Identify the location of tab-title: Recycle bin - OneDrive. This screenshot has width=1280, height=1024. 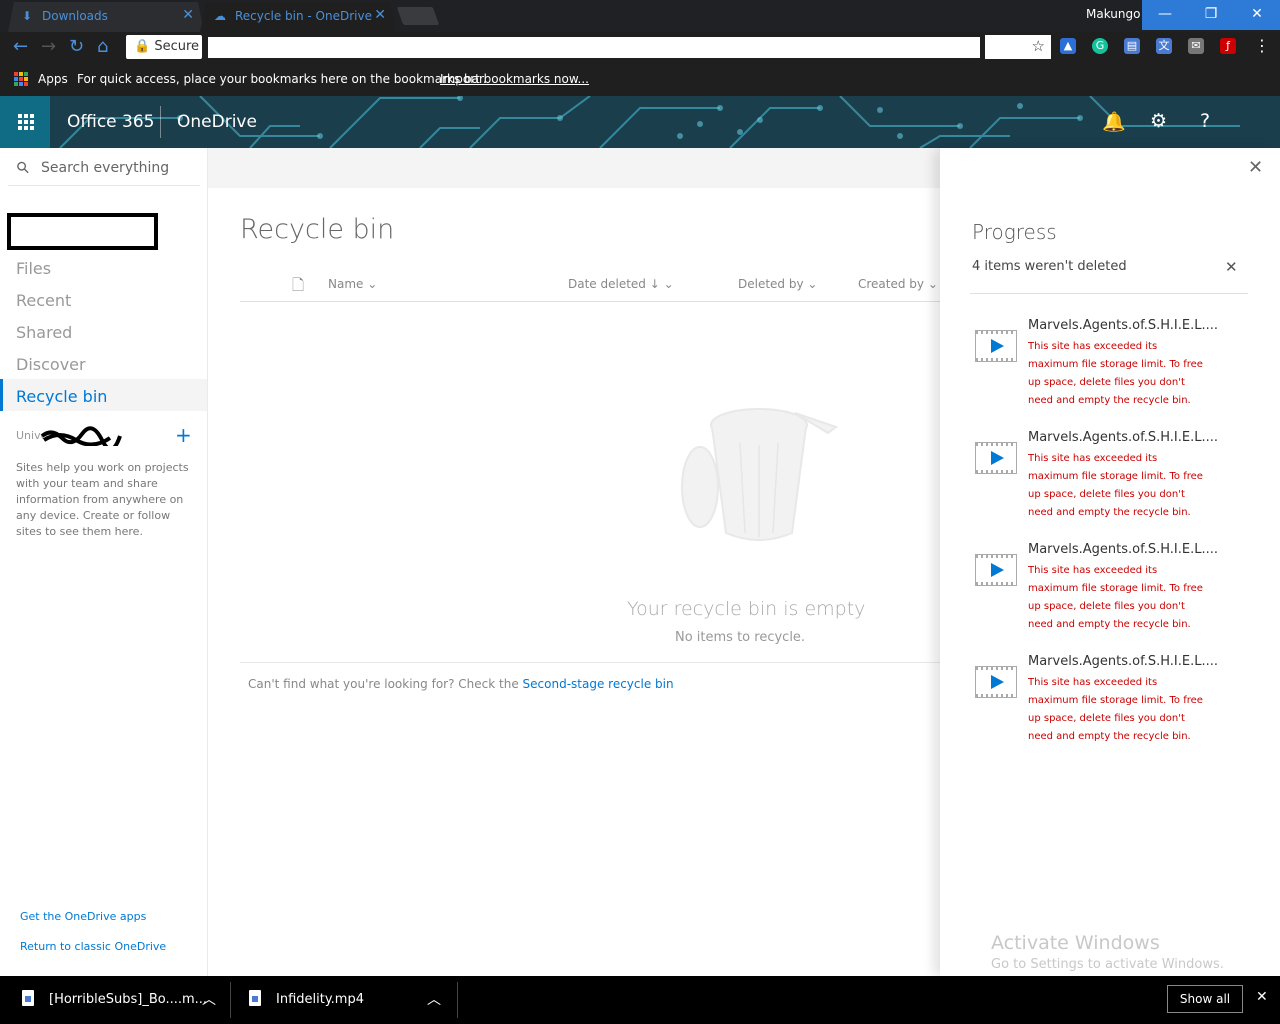
(303, 16).